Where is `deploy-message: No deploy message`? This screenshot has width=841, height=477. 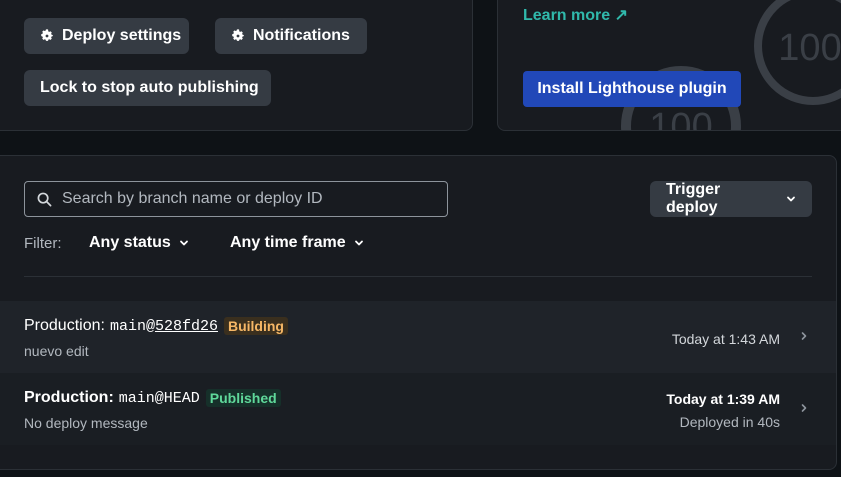
deploy-message: No deploy message is located at coordinates (86, 423).